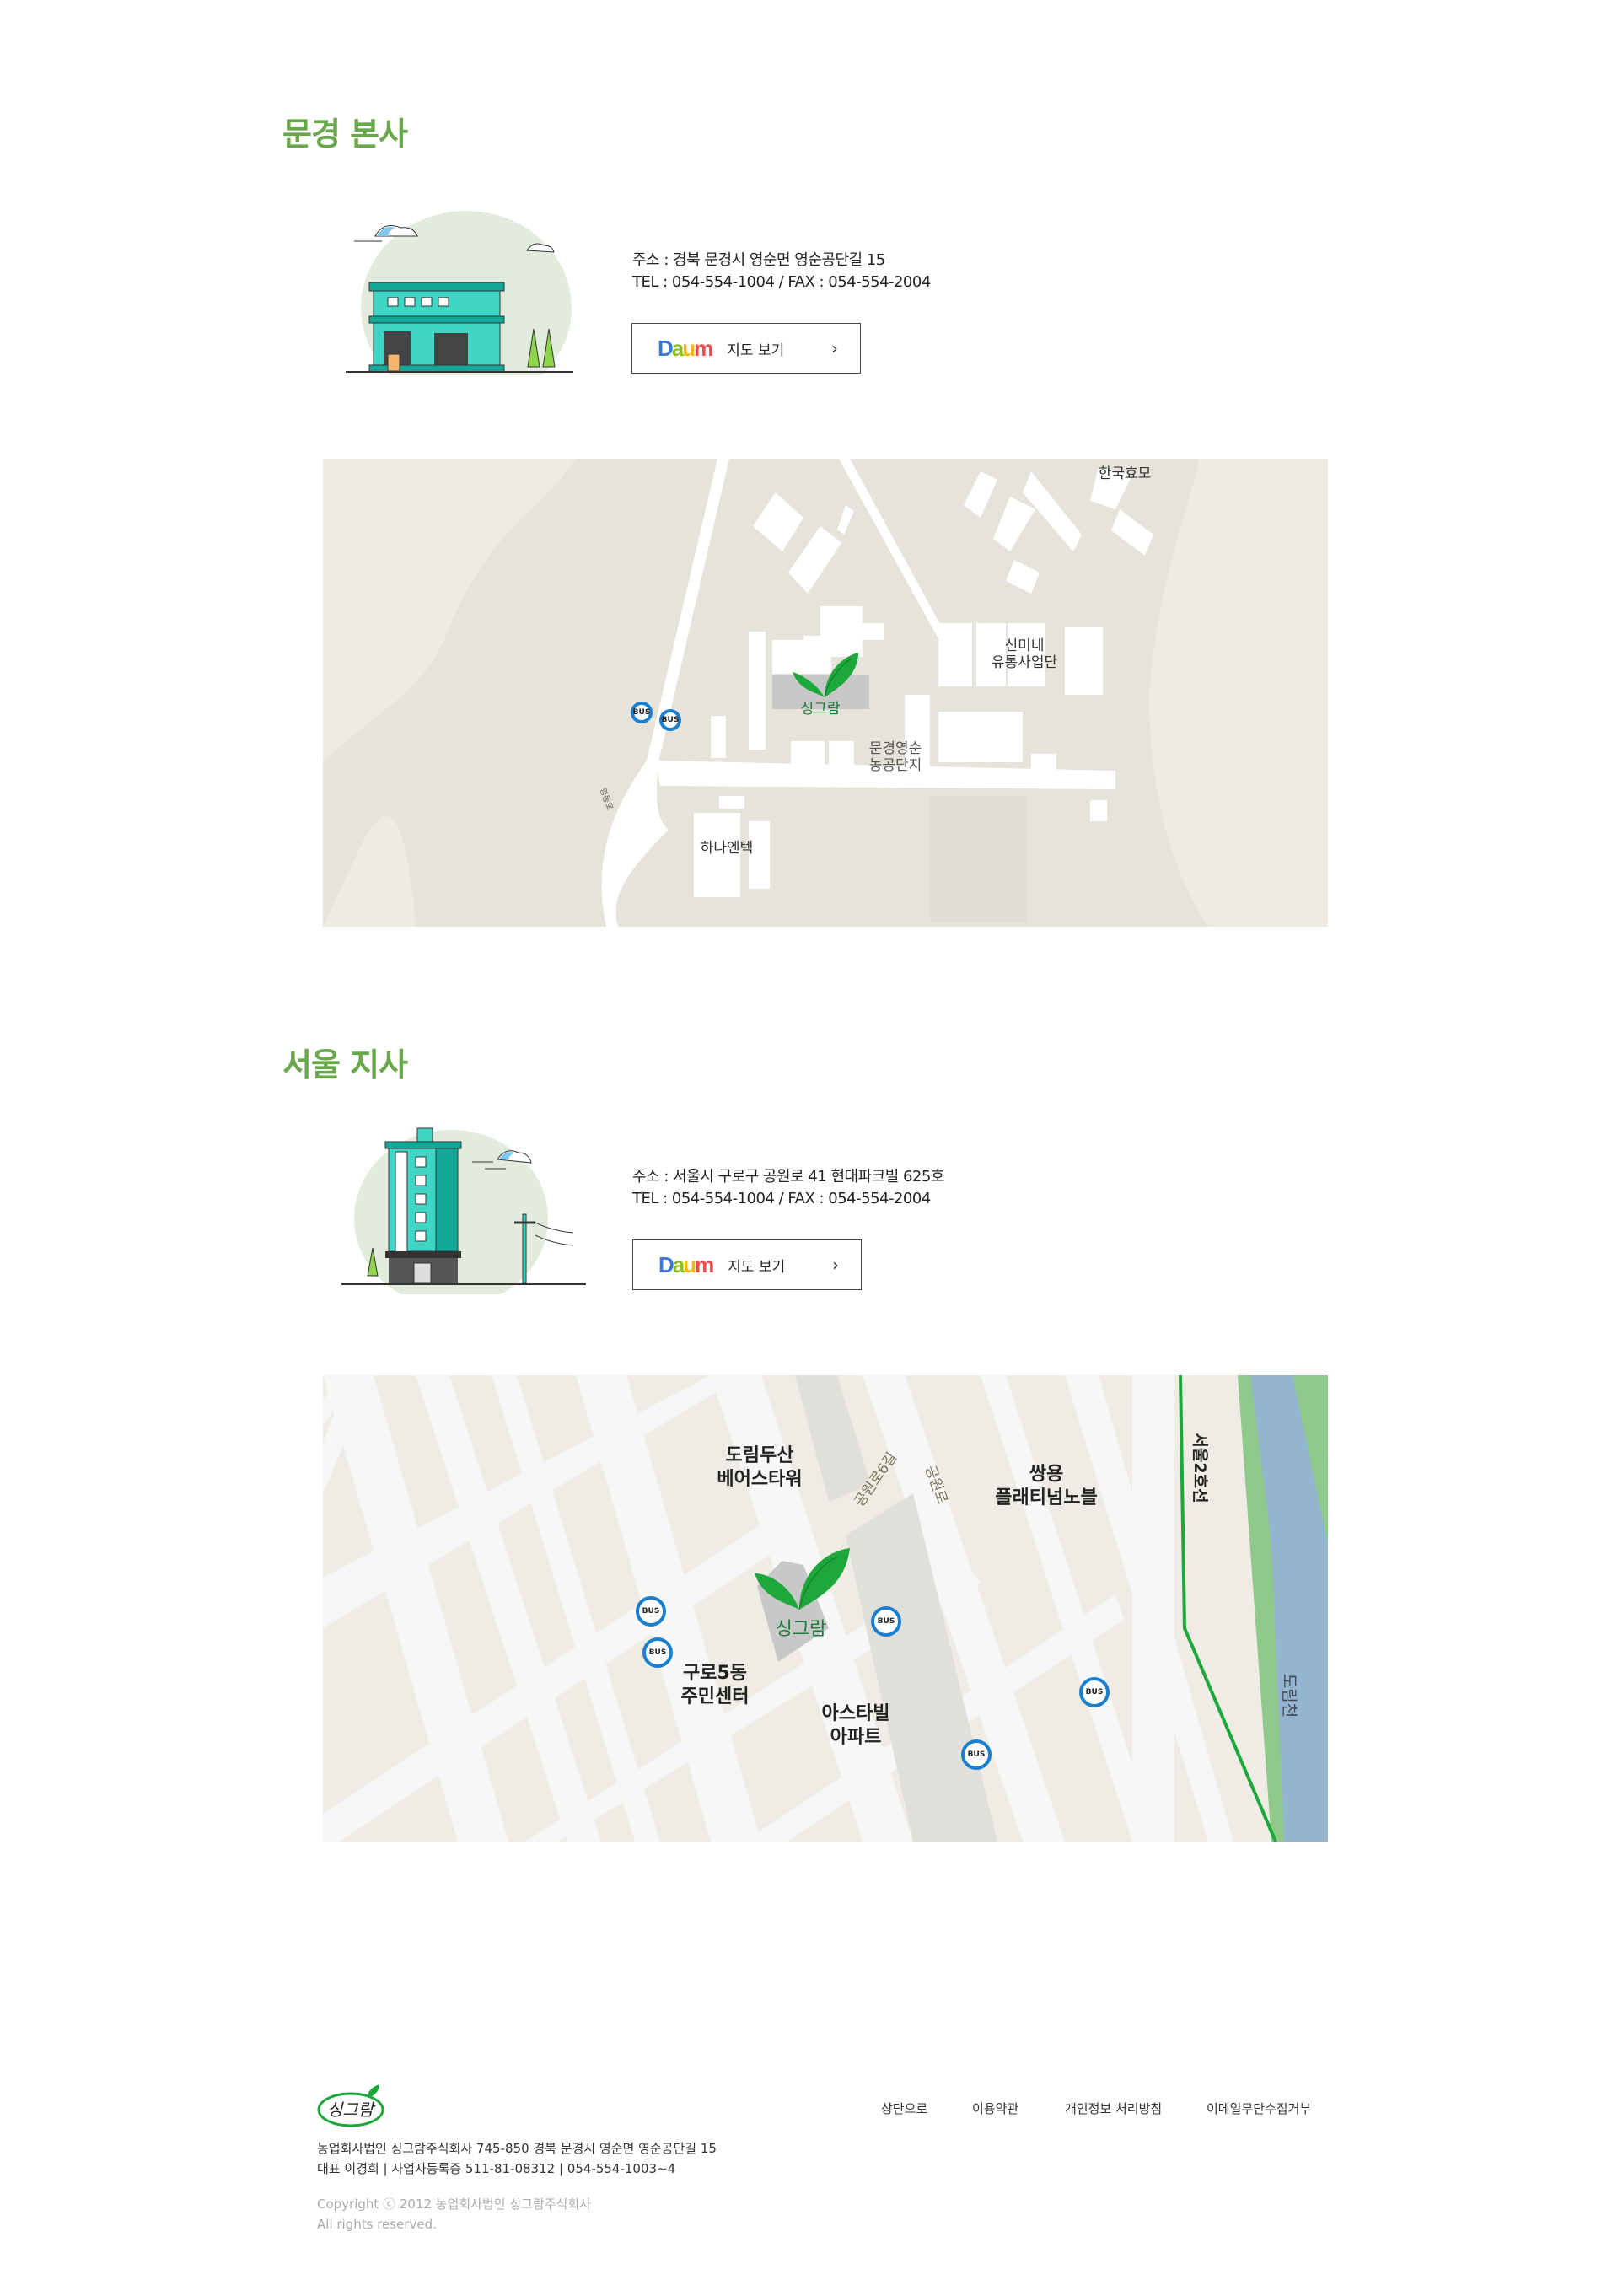  I want to click on map-label: 도림두산 베어스타워, so click(760, 1467).